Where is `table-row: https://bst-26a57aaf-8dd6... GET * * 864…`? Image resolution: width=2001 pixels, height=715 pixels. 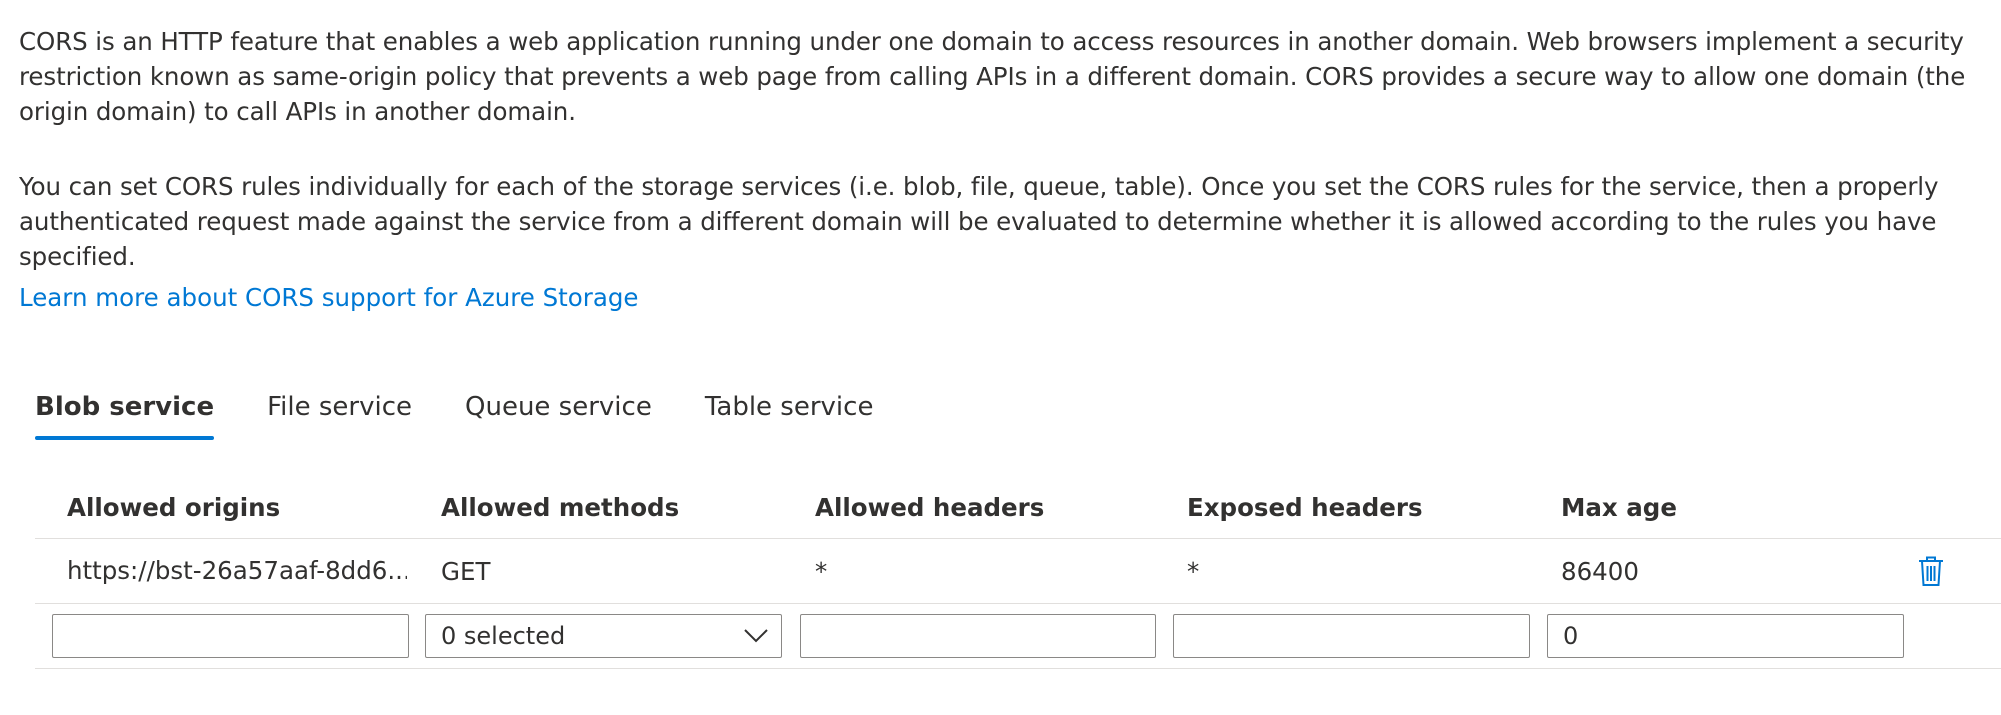
table-row: https://bst-26a57aaf-8dd6... GET * * 864… is located at coordinates (1018, 571).